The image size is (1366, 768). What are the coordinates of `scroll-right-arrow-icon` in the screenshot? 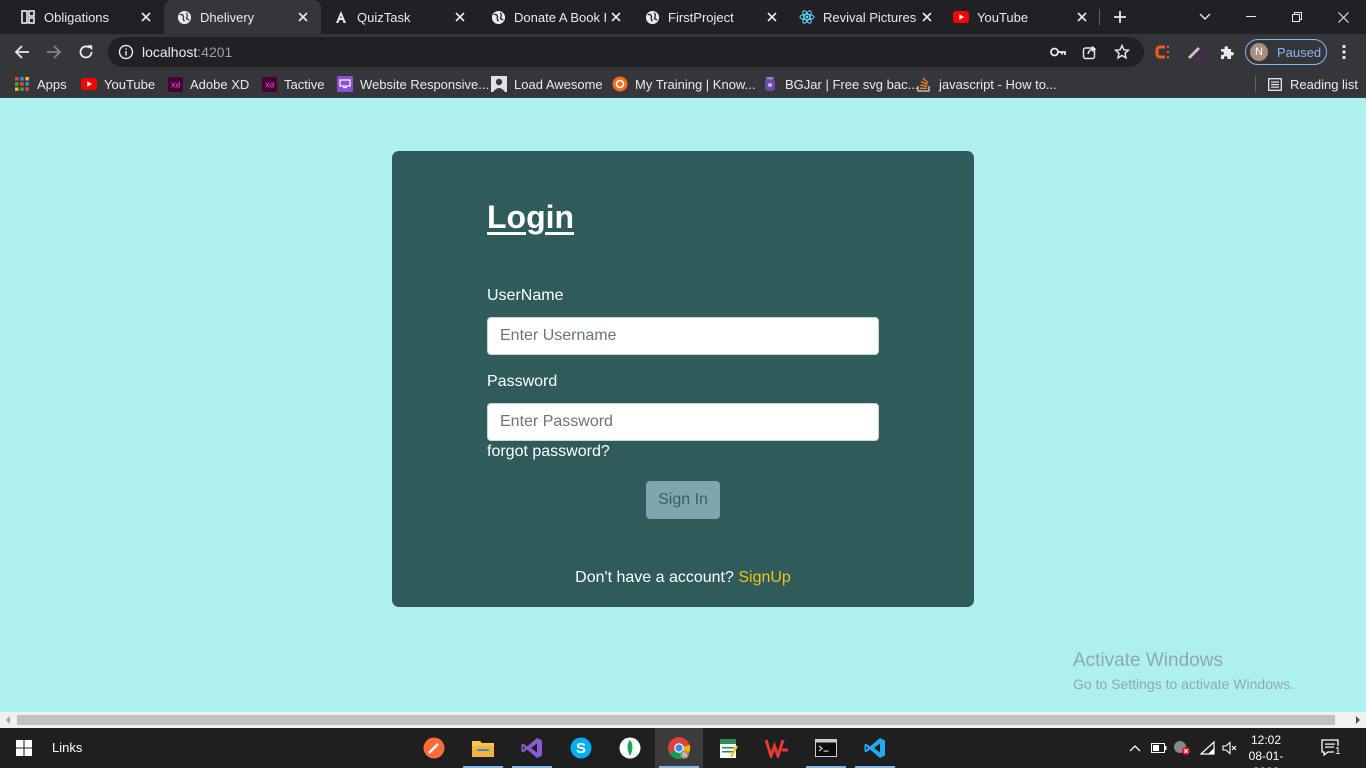 It's located at (1358, 720).